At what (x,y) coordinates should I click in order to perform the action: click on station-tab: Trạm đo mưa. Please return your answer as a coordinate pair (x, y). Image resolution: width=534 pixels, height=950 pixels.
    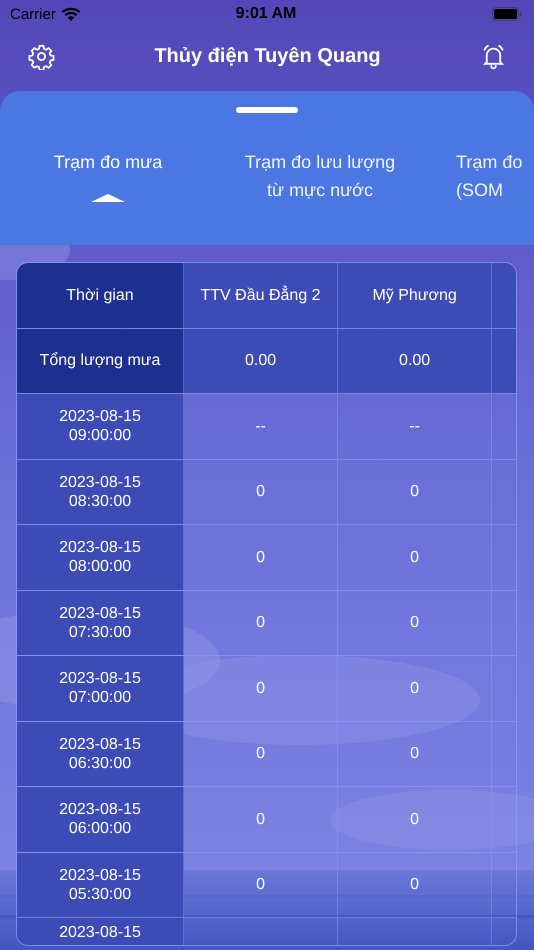
    Looking at the image, I should click on (108, 180).